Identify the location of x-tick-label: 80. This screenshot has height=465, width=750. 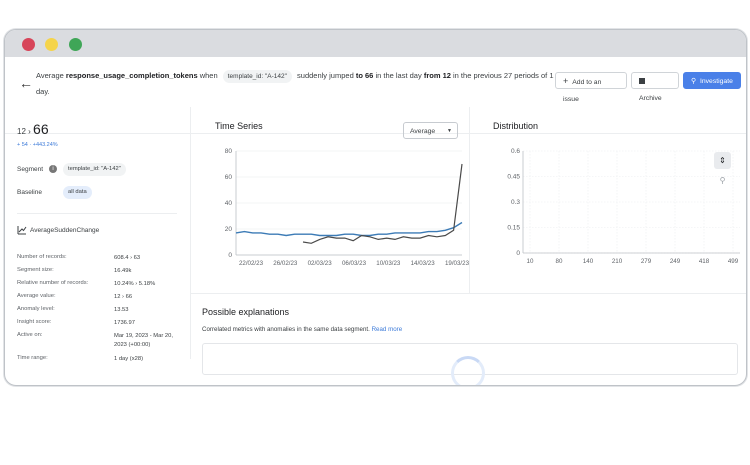
(559, 261).